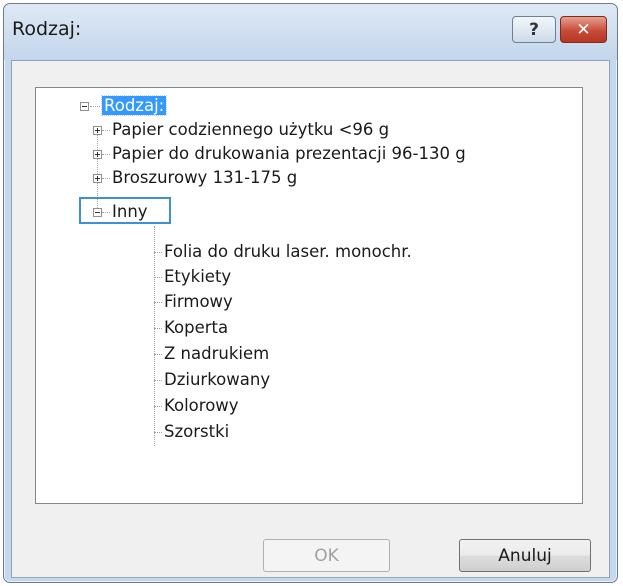 This screenshot has width=623, height=586. Describe the element at coordinates (47, 29) in the screenshot. I see `dialog-title: Rodzaj:` at that location.